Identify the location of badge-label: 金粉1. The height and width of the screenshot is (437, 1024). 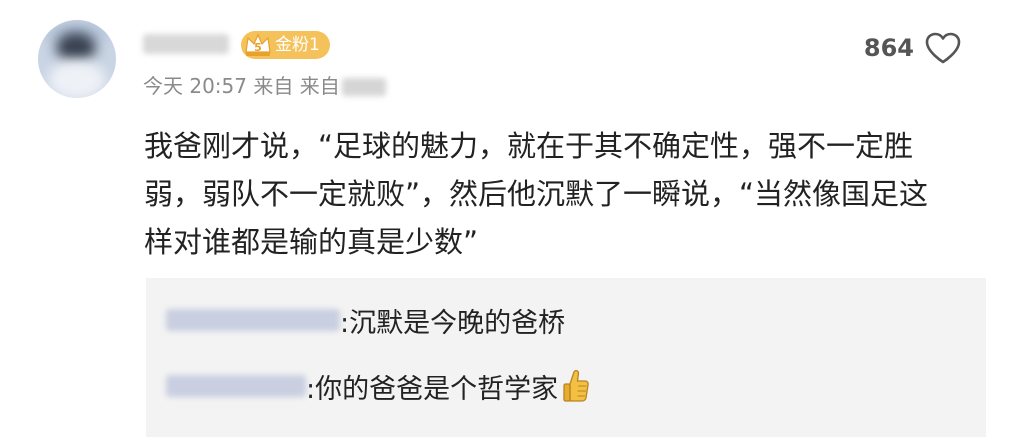
(297, 45).